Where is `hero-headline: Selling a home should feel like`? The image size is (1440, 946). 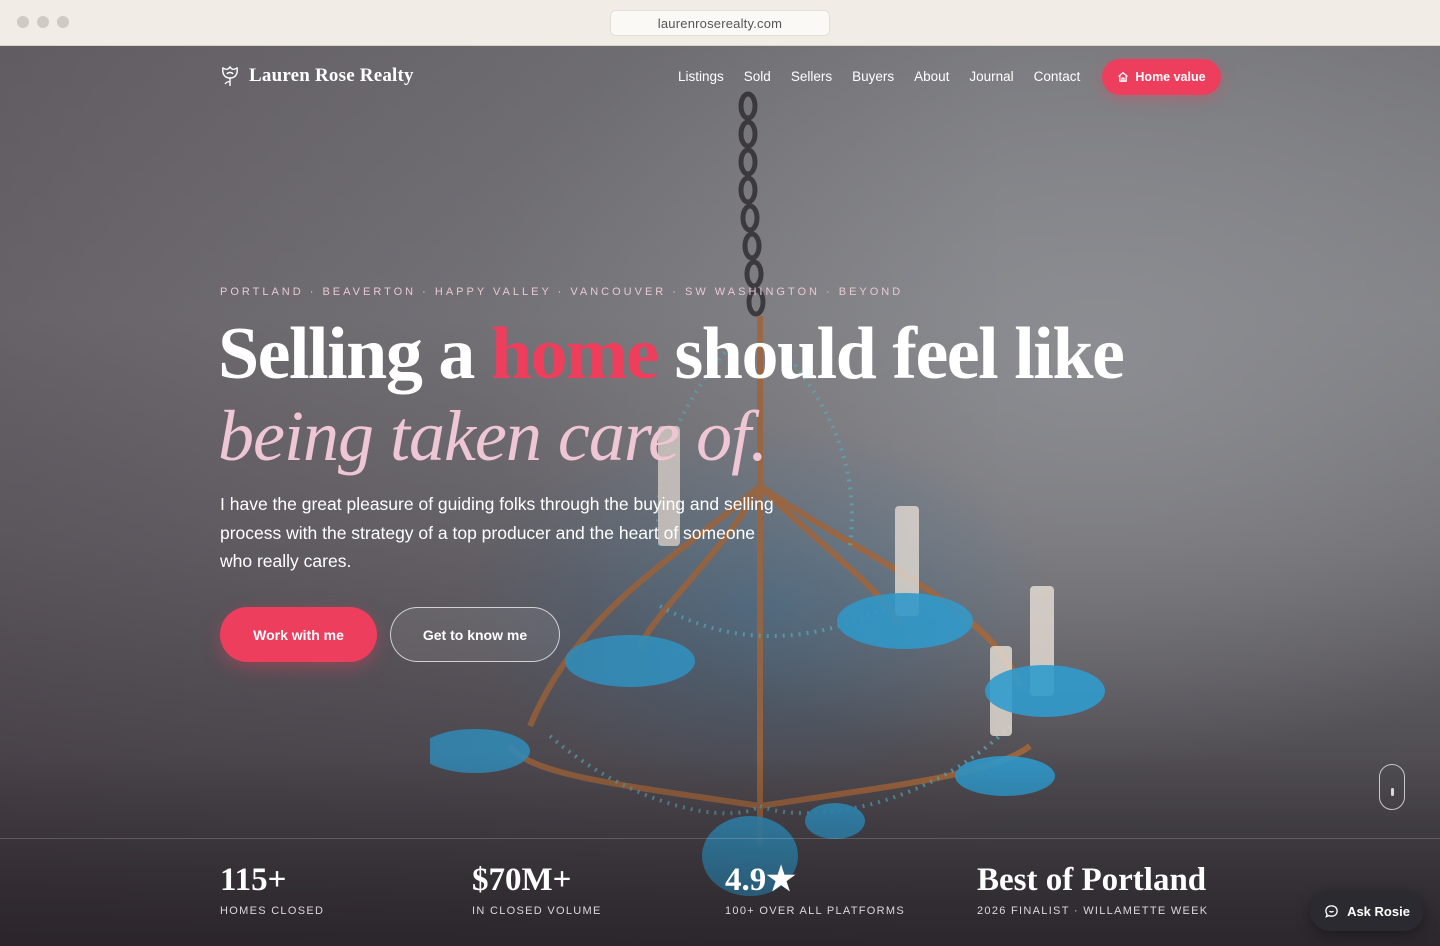 hero-headline: Selling a home should feel like is located at coordinates (671, 354).